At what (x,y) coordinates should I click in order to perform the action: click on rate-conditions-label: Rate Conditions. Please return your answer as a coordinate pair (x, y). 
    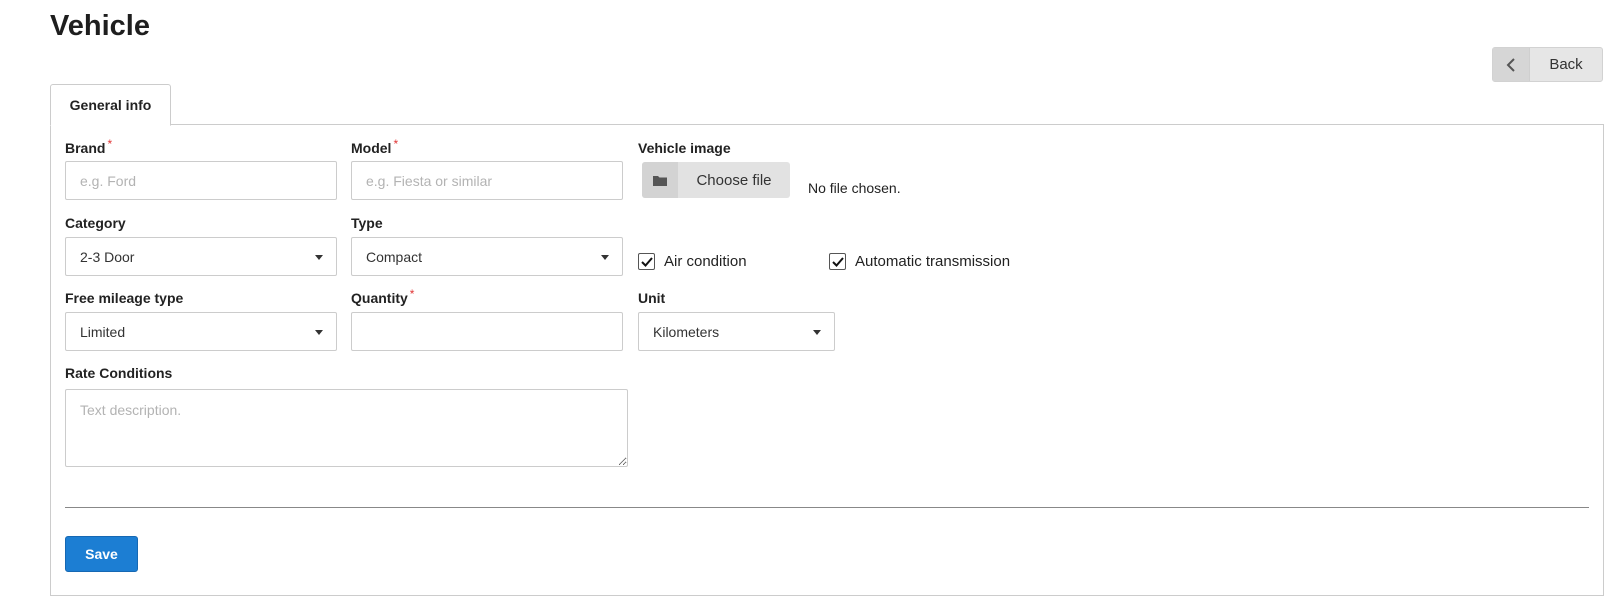
    Looking at the image, I should click on (119, 373).